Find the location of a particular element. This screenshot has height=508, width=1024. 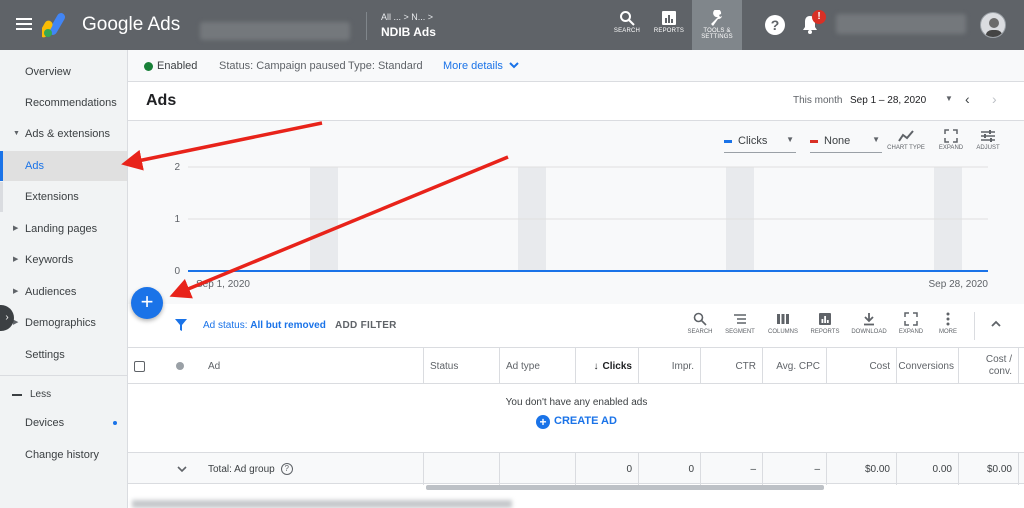

sidebar-item-settings: Settings is located at coordinates (63, 355).